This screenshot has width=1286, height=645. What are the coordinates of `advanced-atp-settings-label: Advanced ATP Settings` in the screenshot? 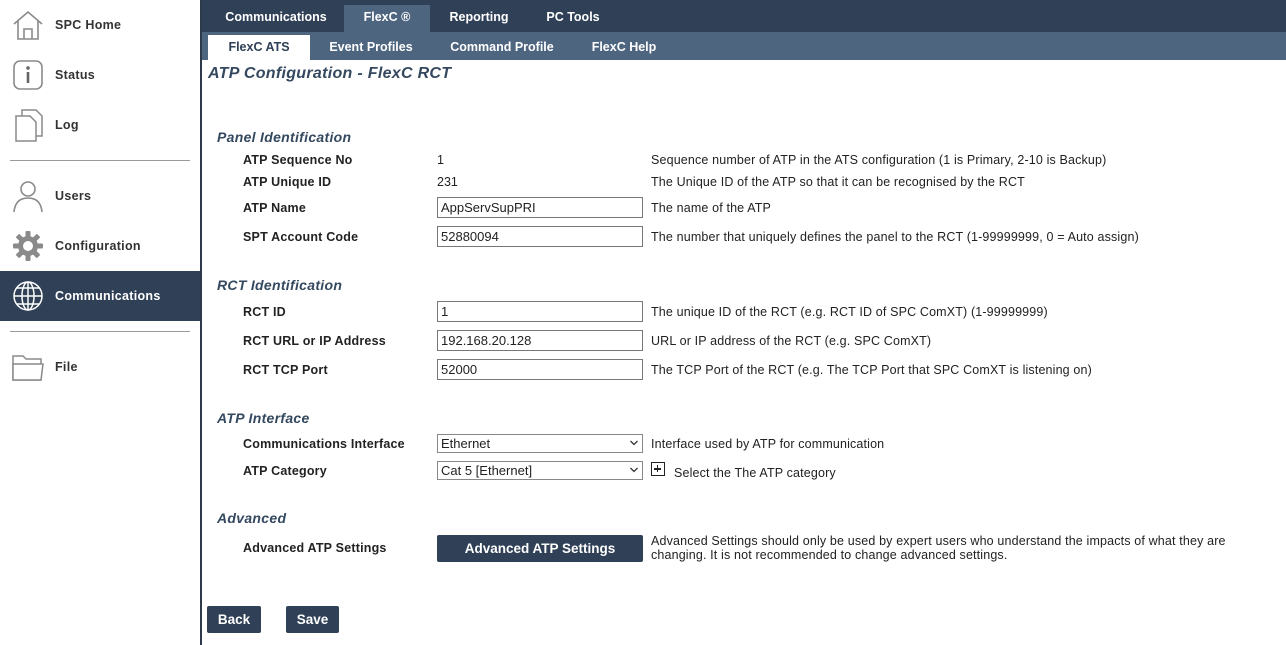 It's located at (315, 548).